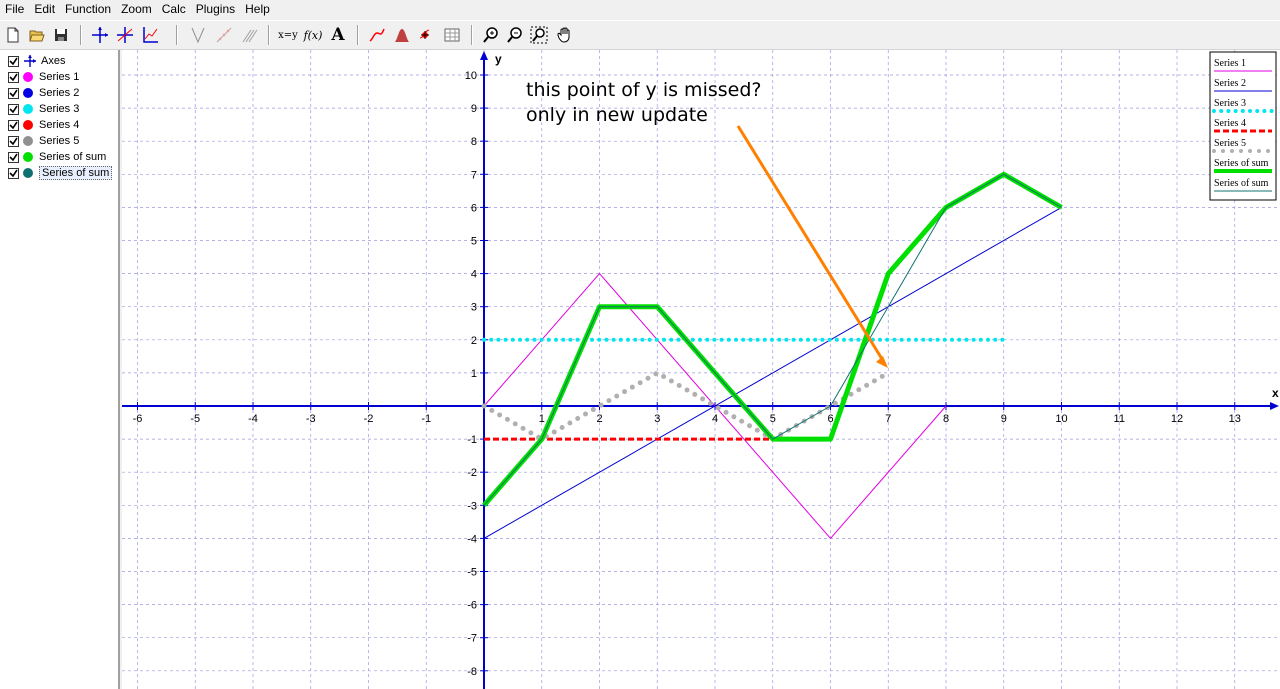 This screenshot has width=1280, height=689. I want to click on zoom-out-icon, so click(514, 35).